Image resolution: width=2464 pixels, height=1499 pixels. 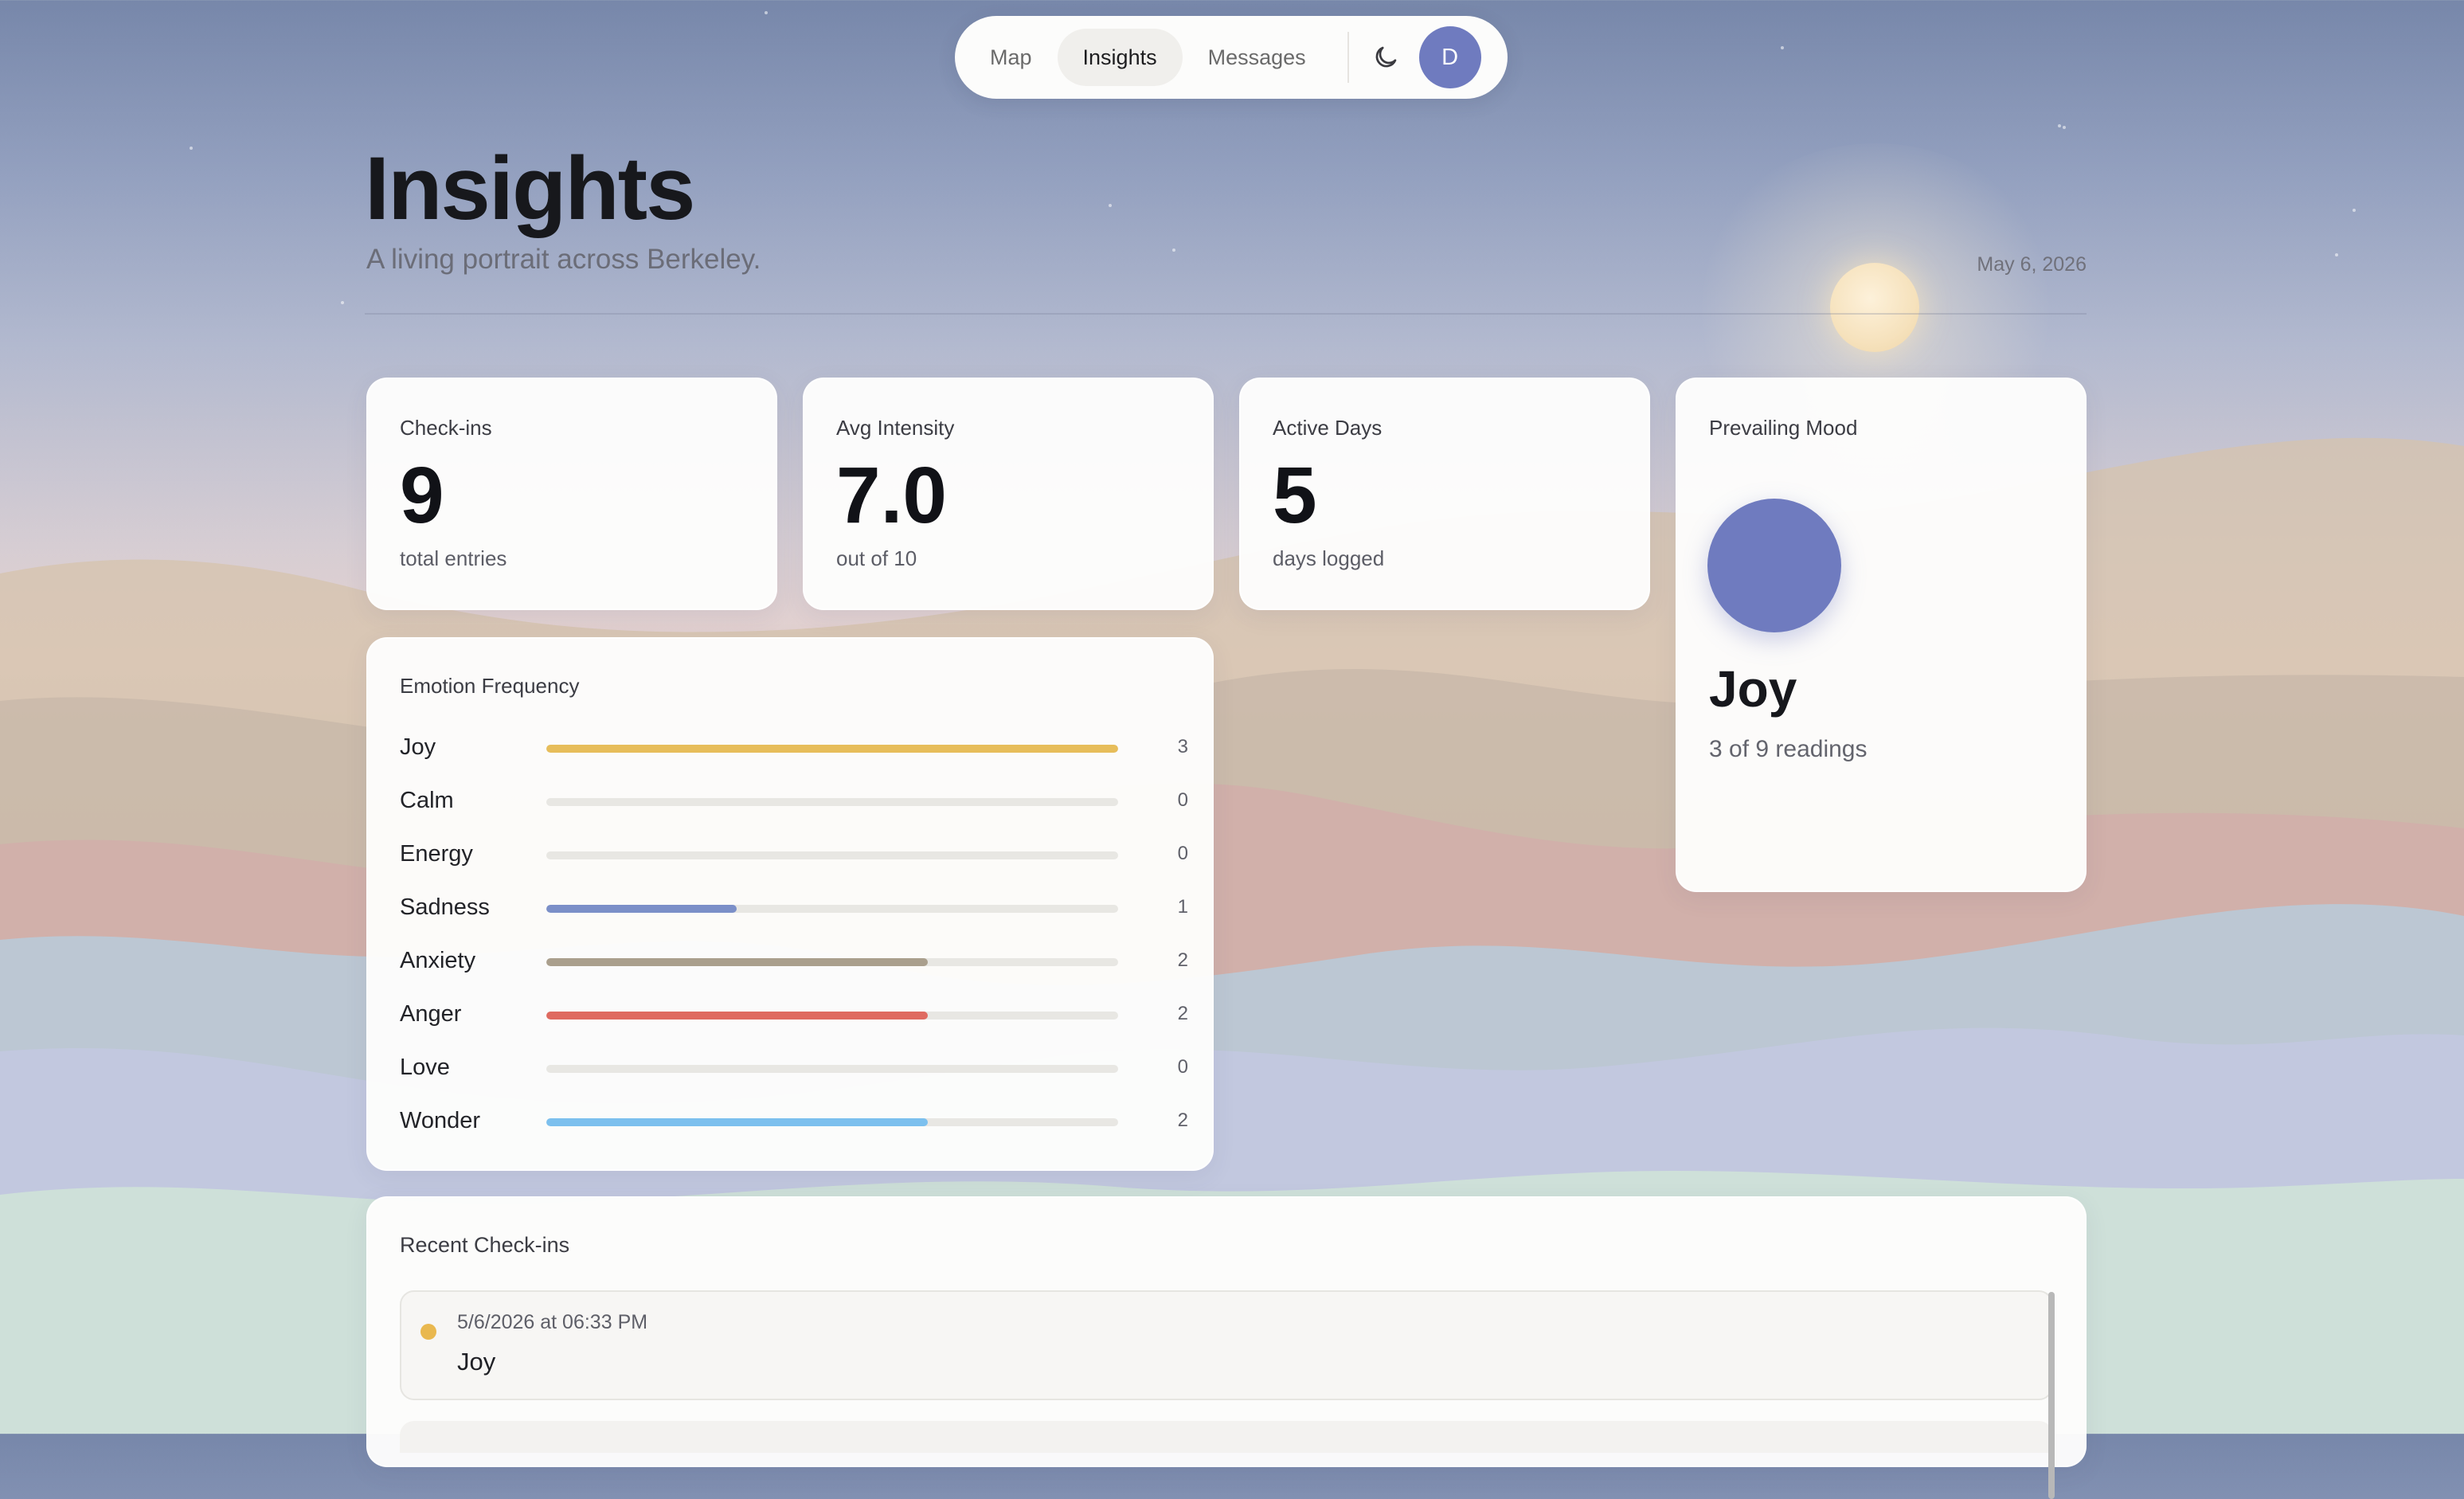 What do you see at coordinates (530, 188) in the screenshot?
I see `page-title: Insights` at bounding box center [530, 188].